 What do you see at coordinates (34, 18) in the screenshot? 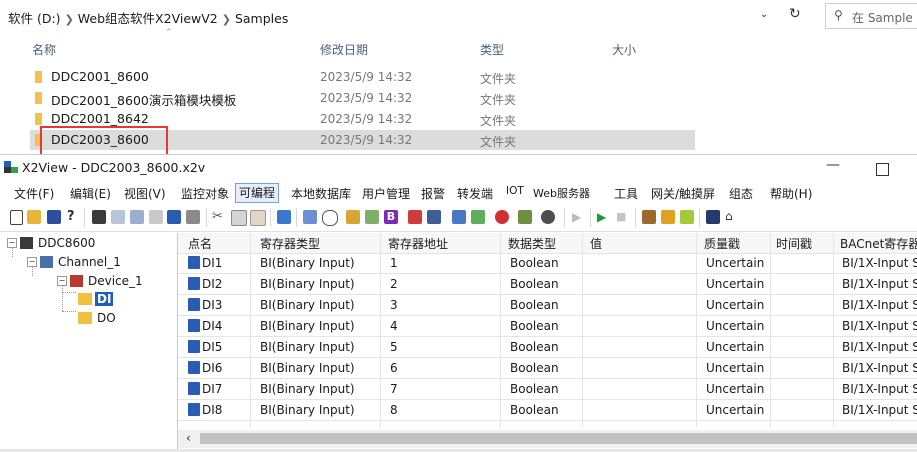
I see `breadcrumb-drive: 软件 (D:)` at bounding box center [34, 18].